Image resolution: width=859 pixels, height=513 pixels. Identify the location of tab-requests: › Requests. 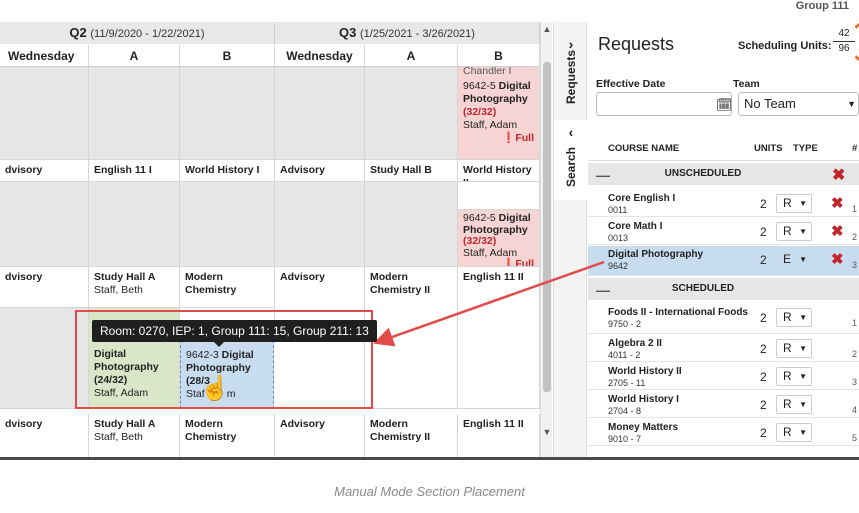
(571, 66).